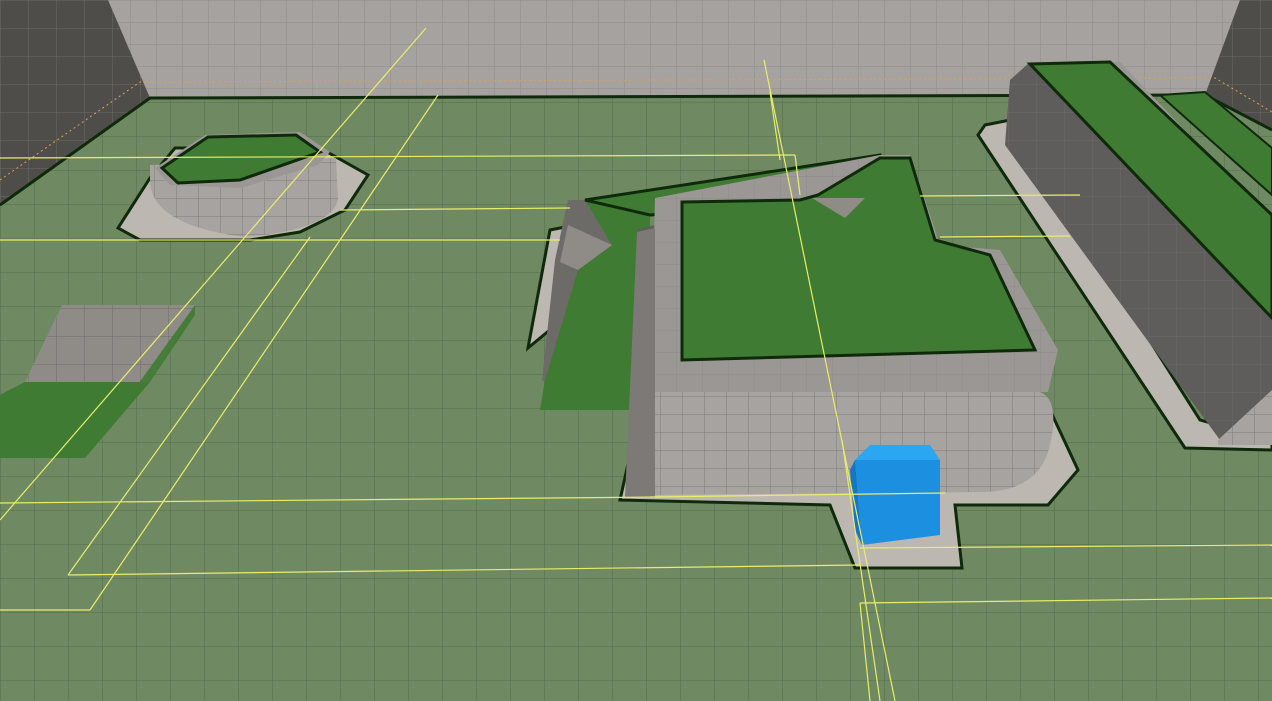 The image size is (1272, 701). What do you see at coordinates (895, 495) in the screenshot?
I see `player-cube` at bounding box center [895, 495].